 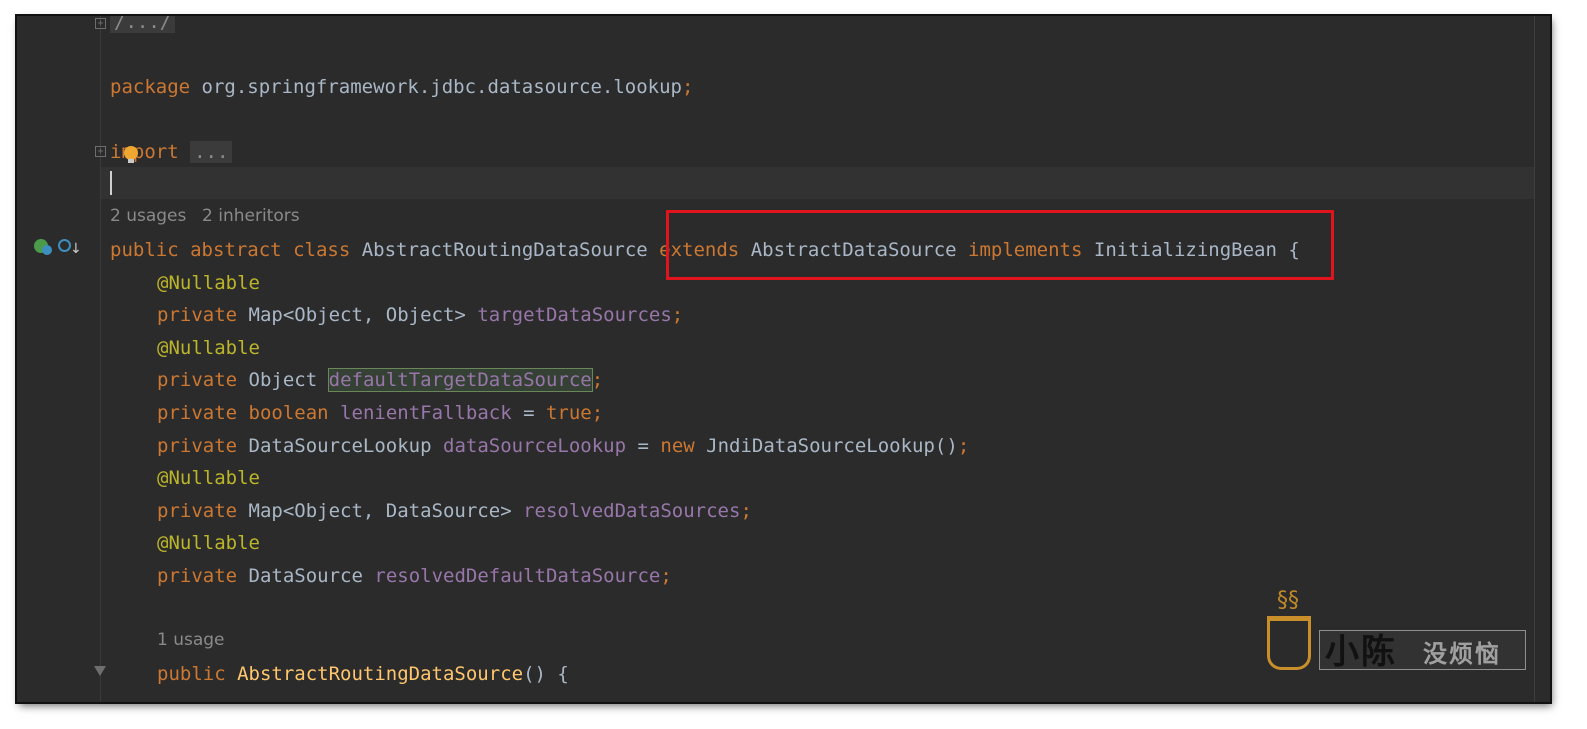 What do you see at coordinates (1361, 652) in the screenshot?
I see `watermark-name: 小陈` at bounding box center [1361, 652].